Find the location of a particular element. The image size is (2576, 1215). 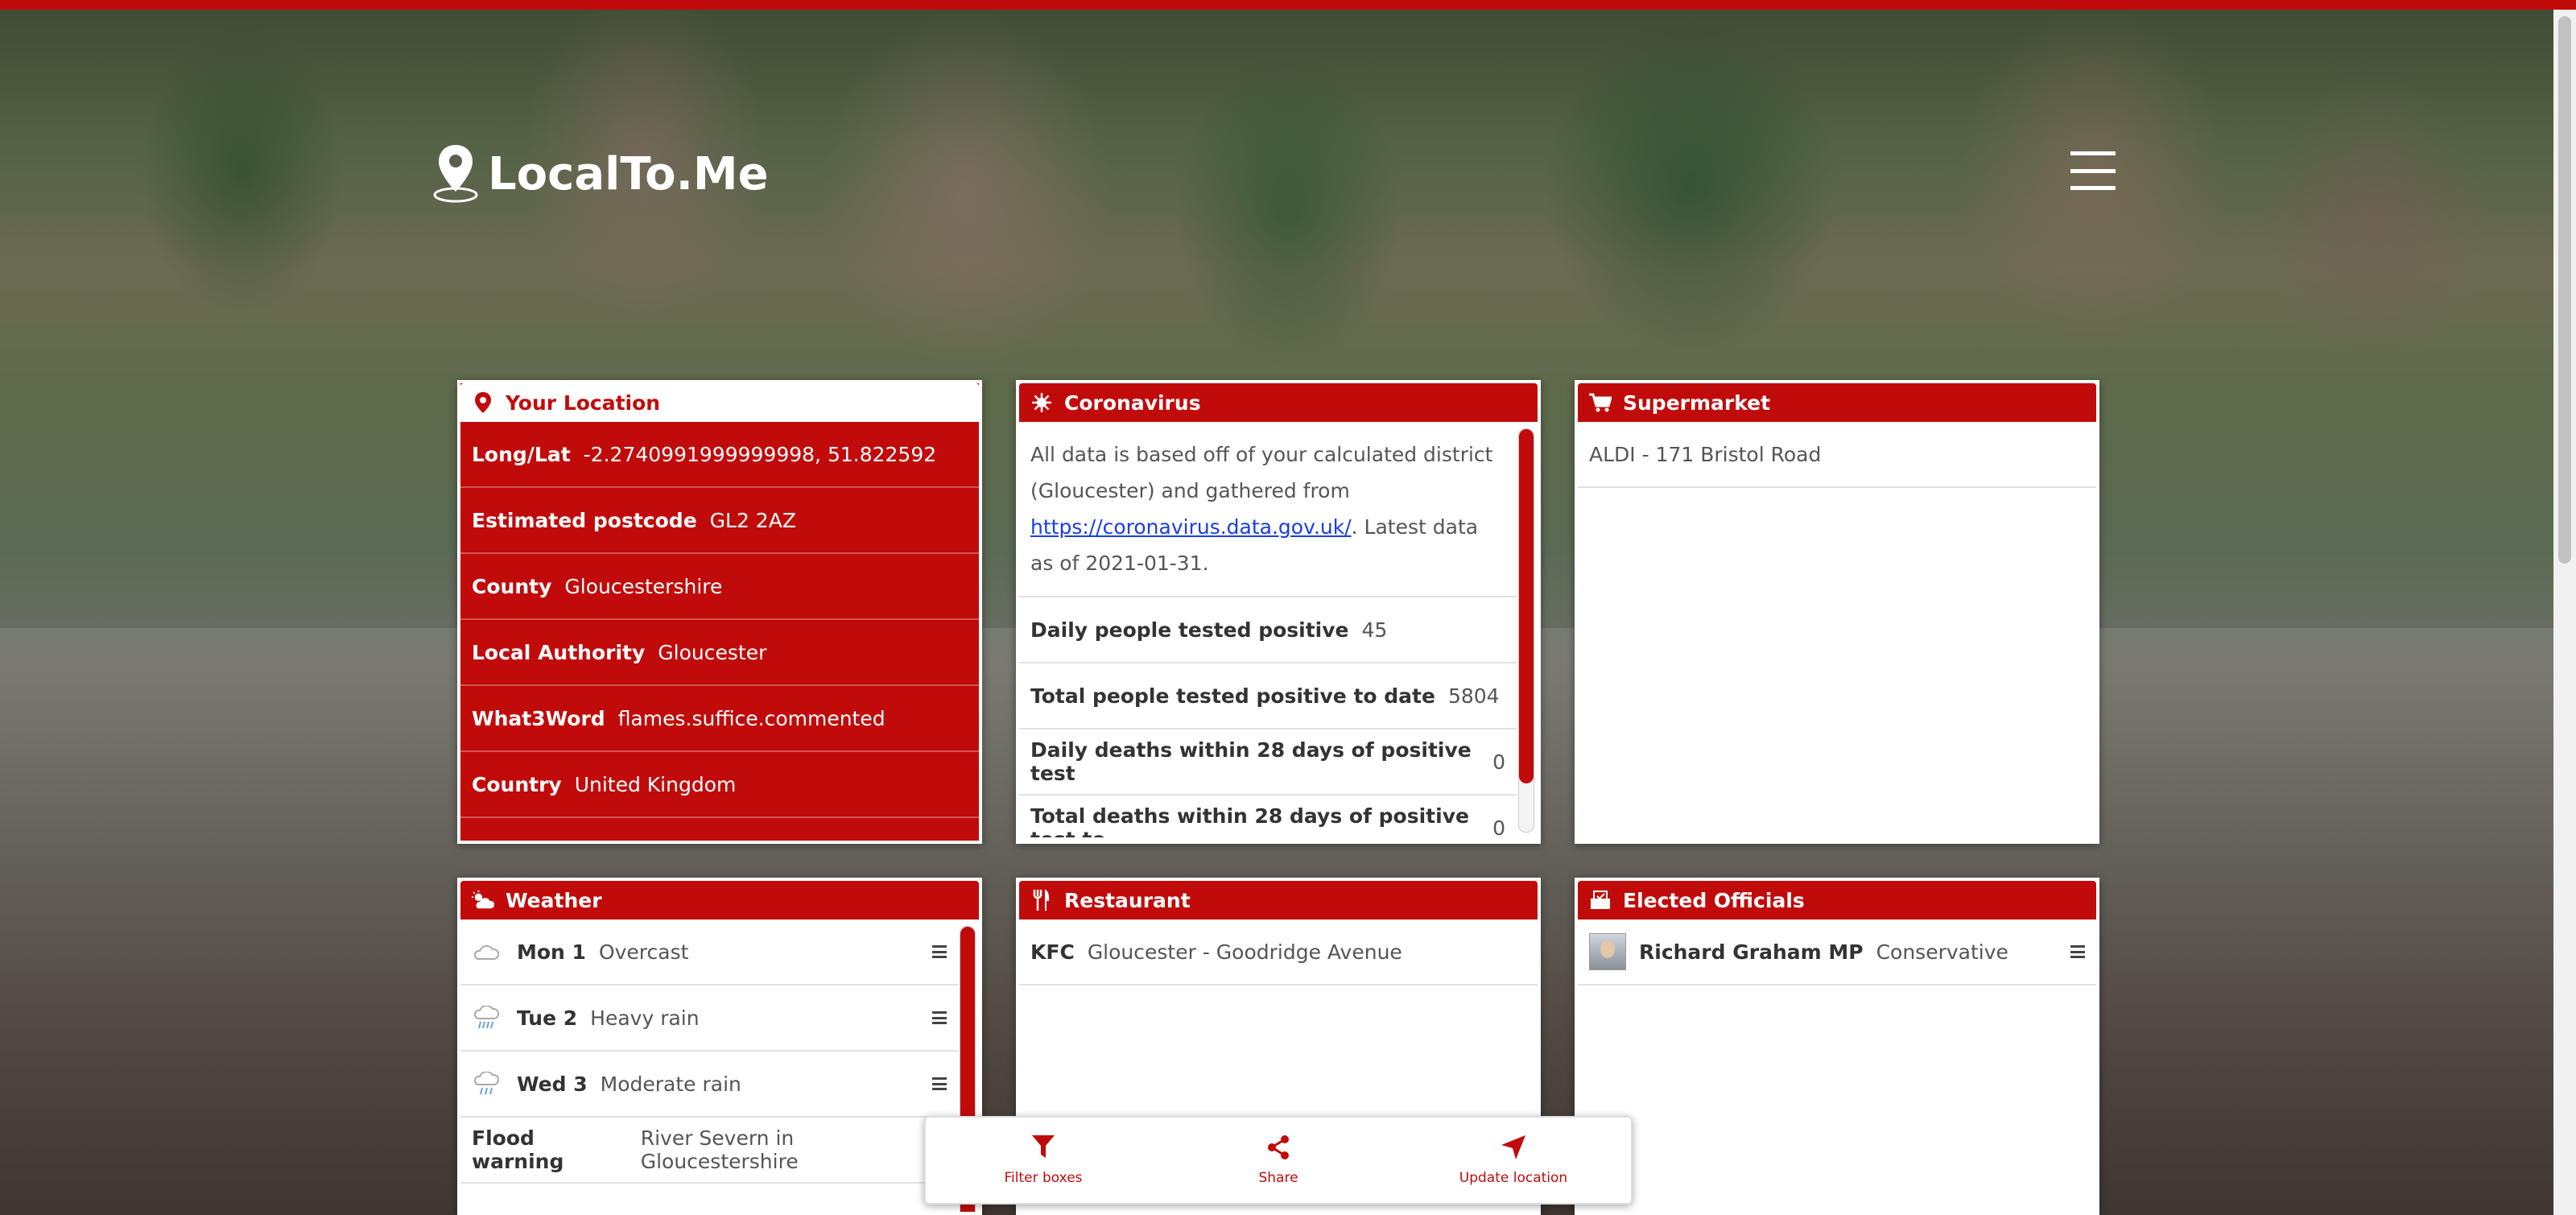

row-value: 5804 is located at coordinates (1473, 696).